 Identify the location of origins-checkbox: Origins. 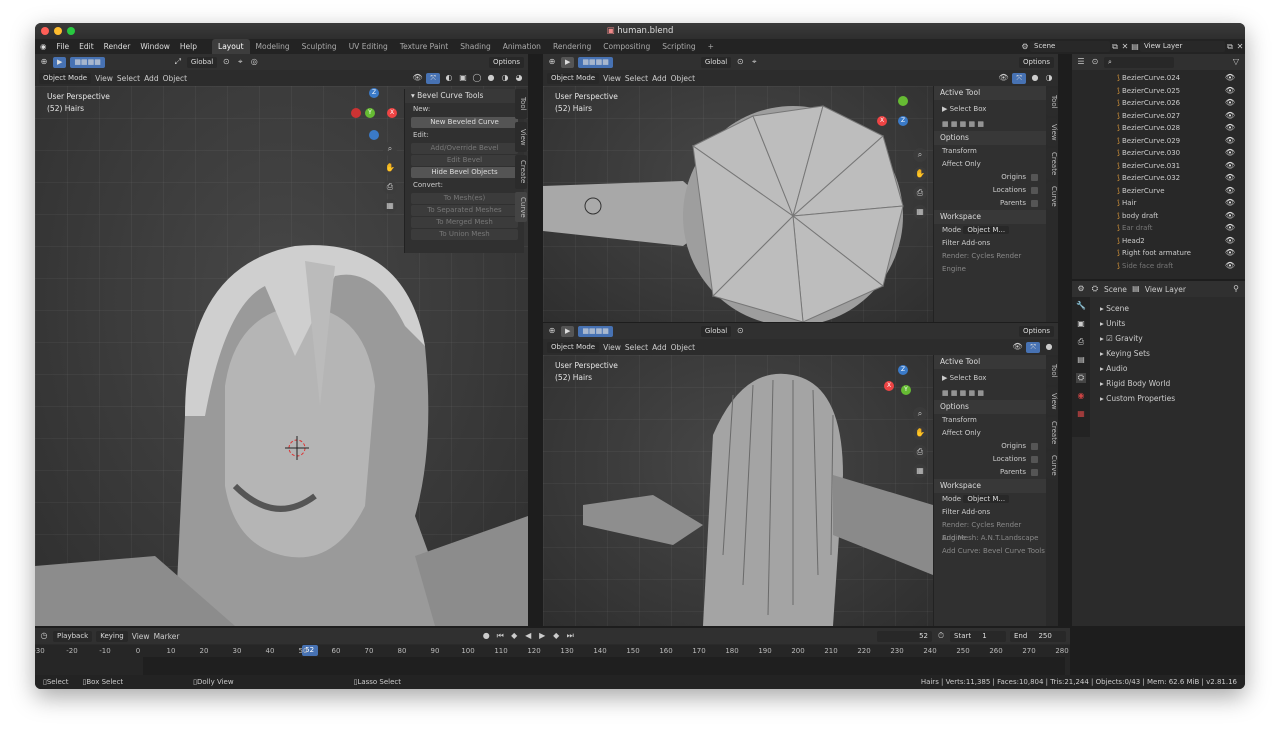
(990, 446).